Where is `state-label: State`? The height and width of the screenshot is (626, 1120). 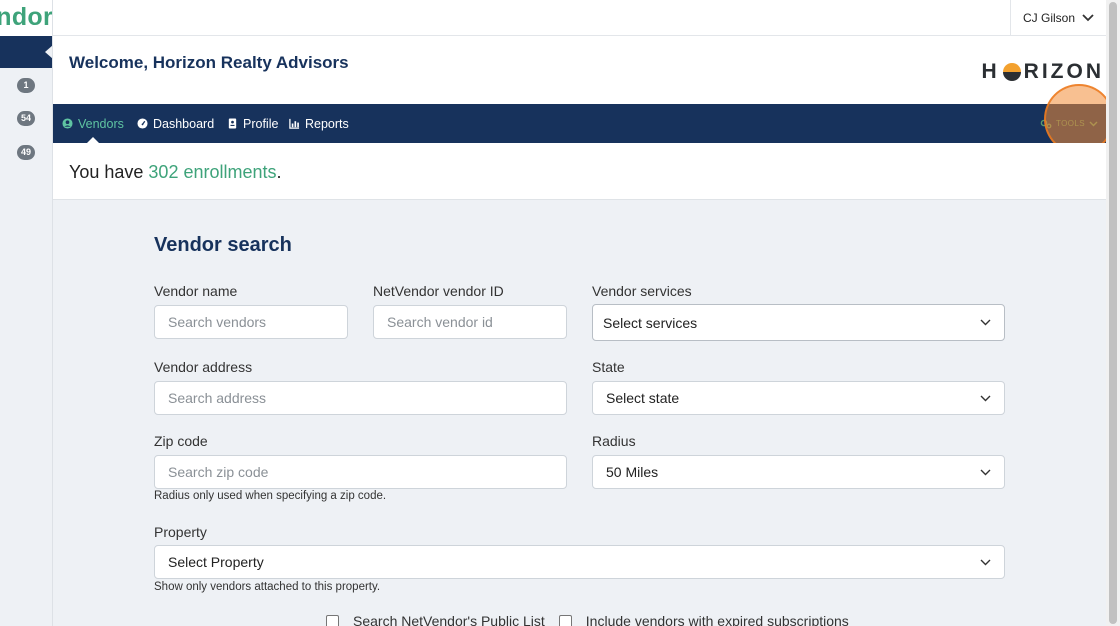
state-label: State is located at coordinates (608, 367).